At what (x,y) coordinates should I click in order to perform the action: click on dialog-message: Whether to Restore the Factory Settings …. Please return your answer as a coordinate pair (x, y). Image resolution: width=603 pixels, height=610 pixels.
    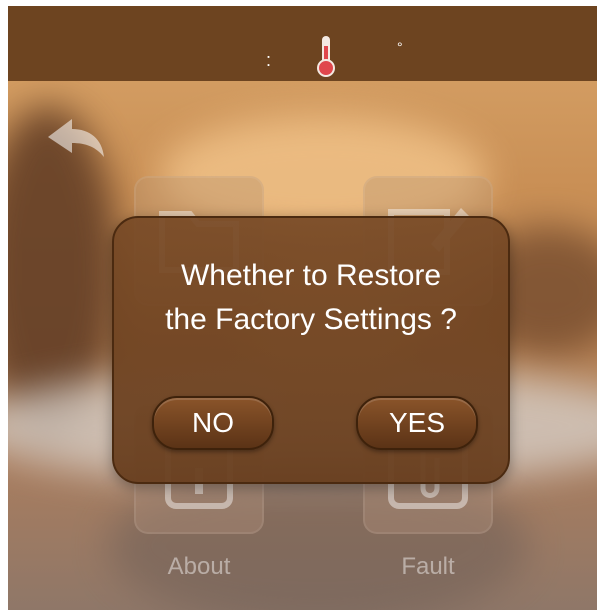
    Looking at the image, I should click on (311, 298).